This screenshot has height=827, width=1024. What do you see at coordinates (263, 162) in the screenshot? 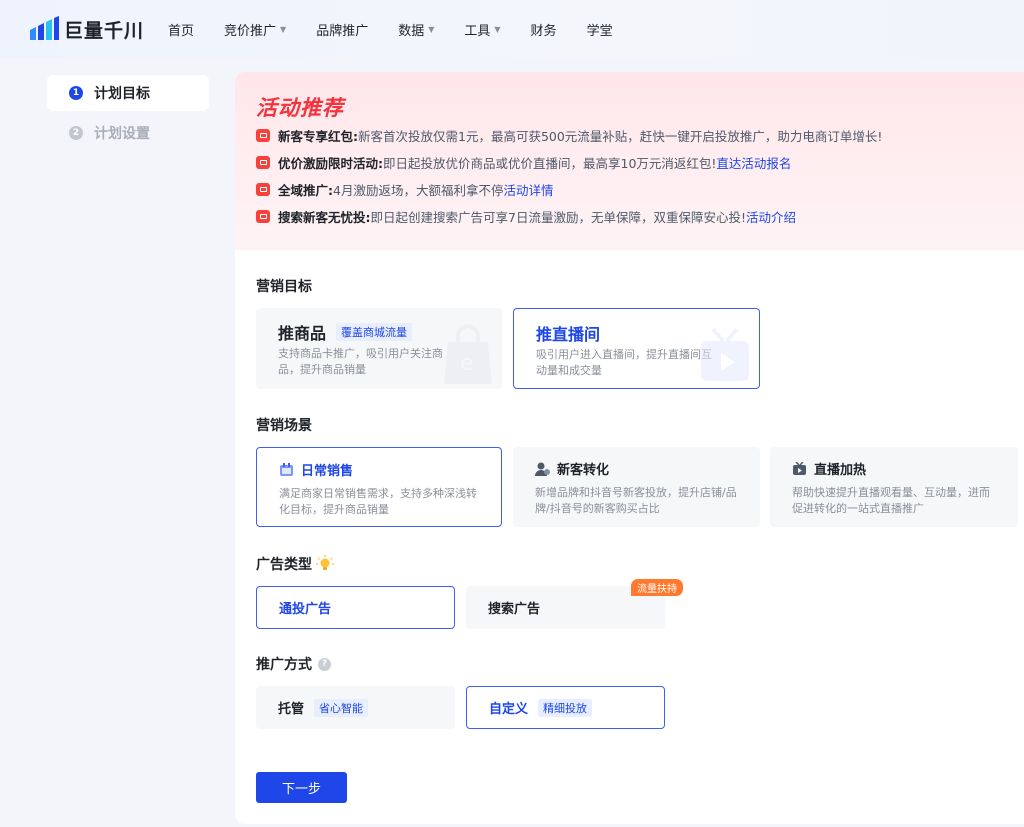
I see `coupon-icon` at bounding box center [263, 162].